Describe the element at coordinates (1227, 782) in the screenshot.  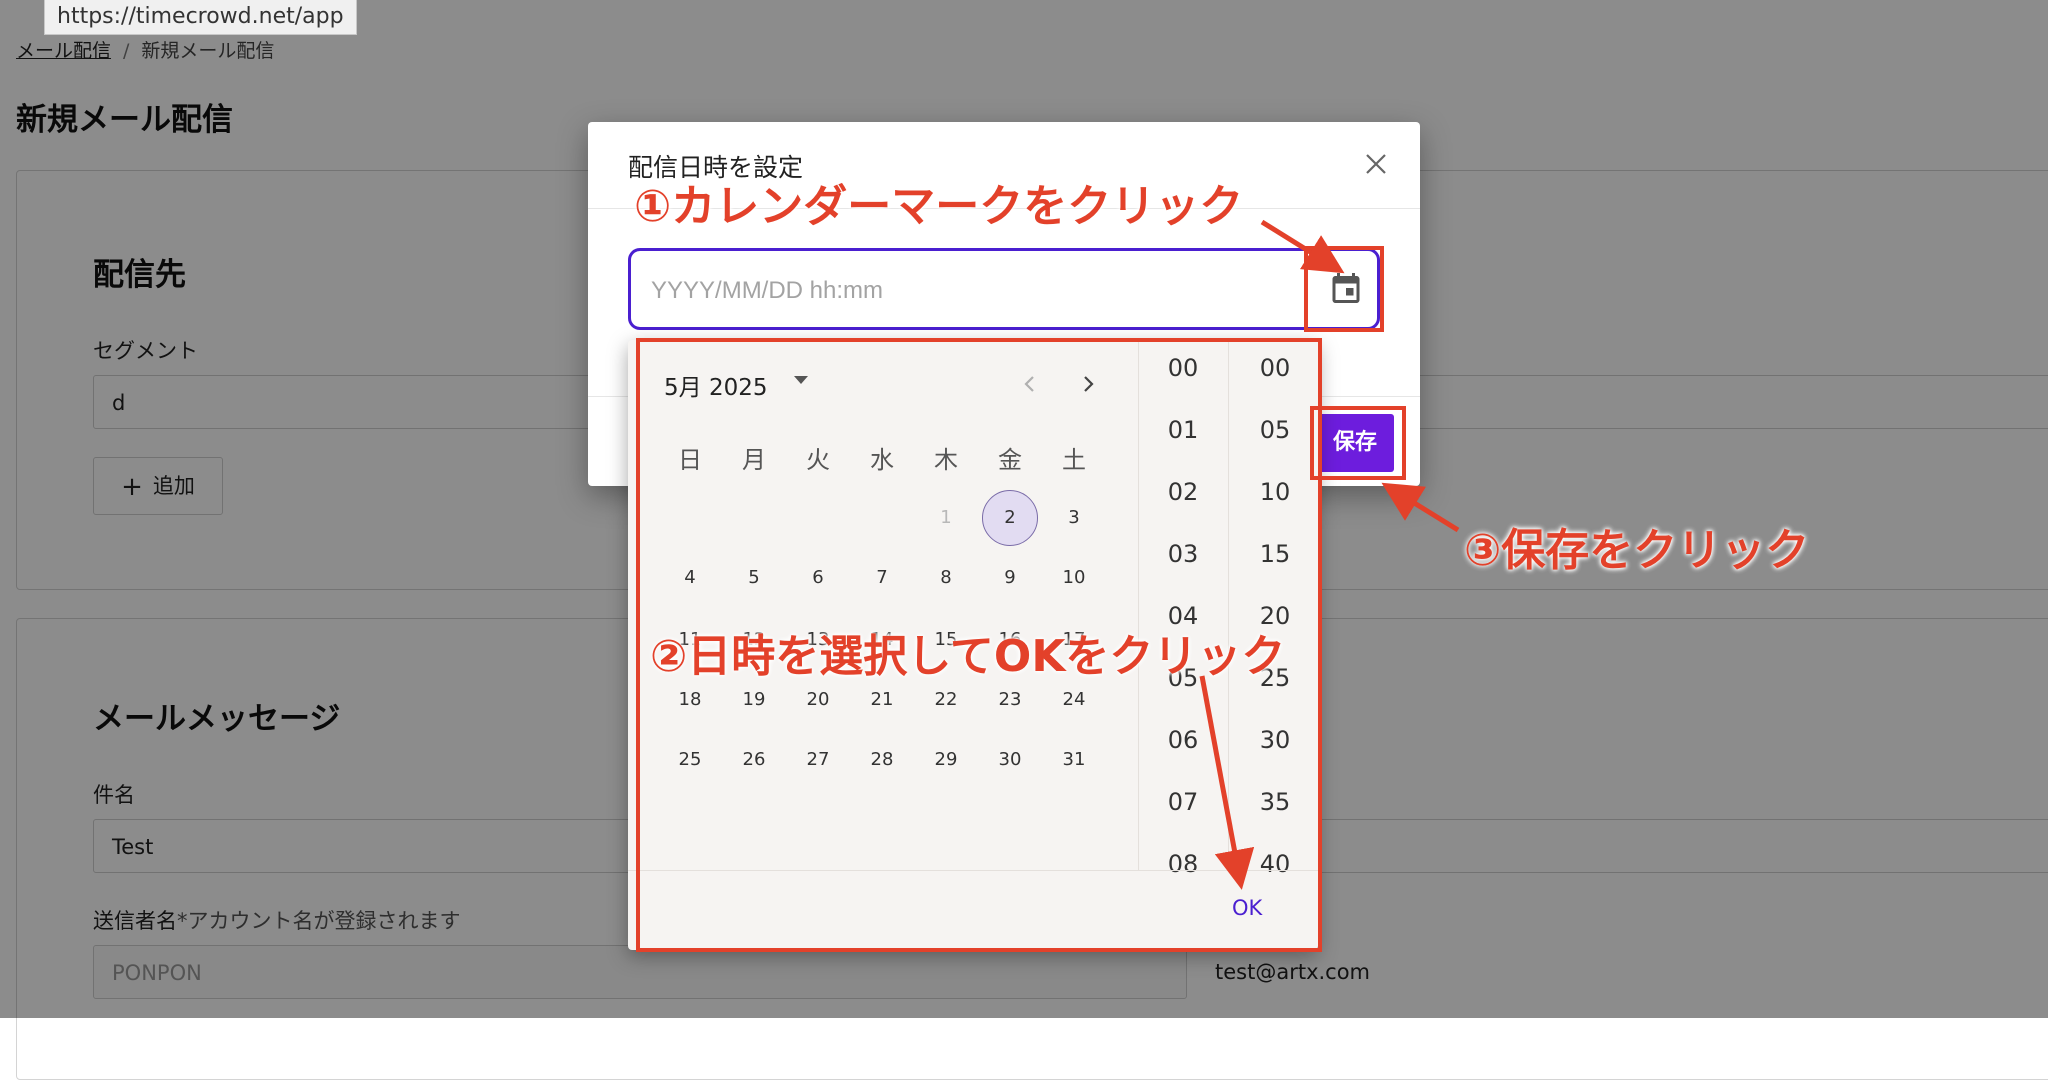
I see `arrow-to-ok` at that location.